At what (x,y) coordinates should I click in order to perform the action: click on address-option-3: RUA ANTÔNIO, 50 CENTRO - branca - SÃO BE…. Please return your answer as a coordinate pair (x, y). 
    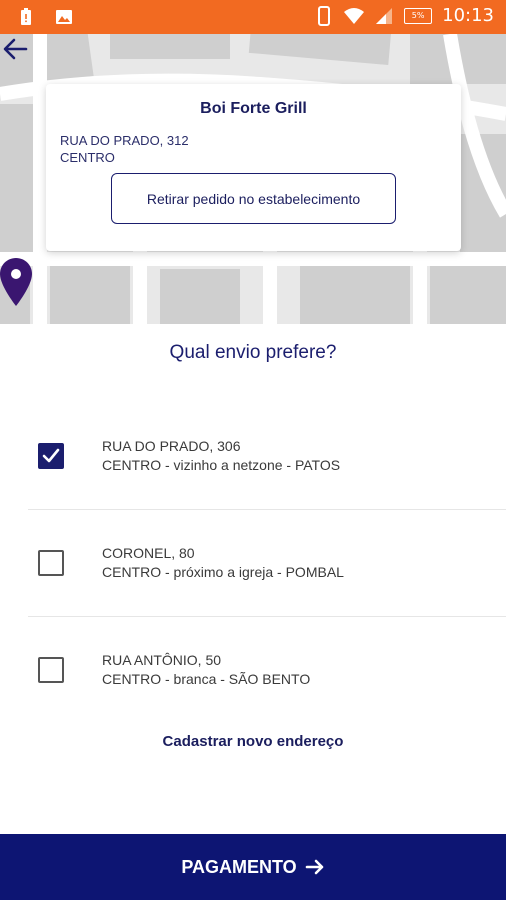
    Looking at the image, I should click on (267, 670).